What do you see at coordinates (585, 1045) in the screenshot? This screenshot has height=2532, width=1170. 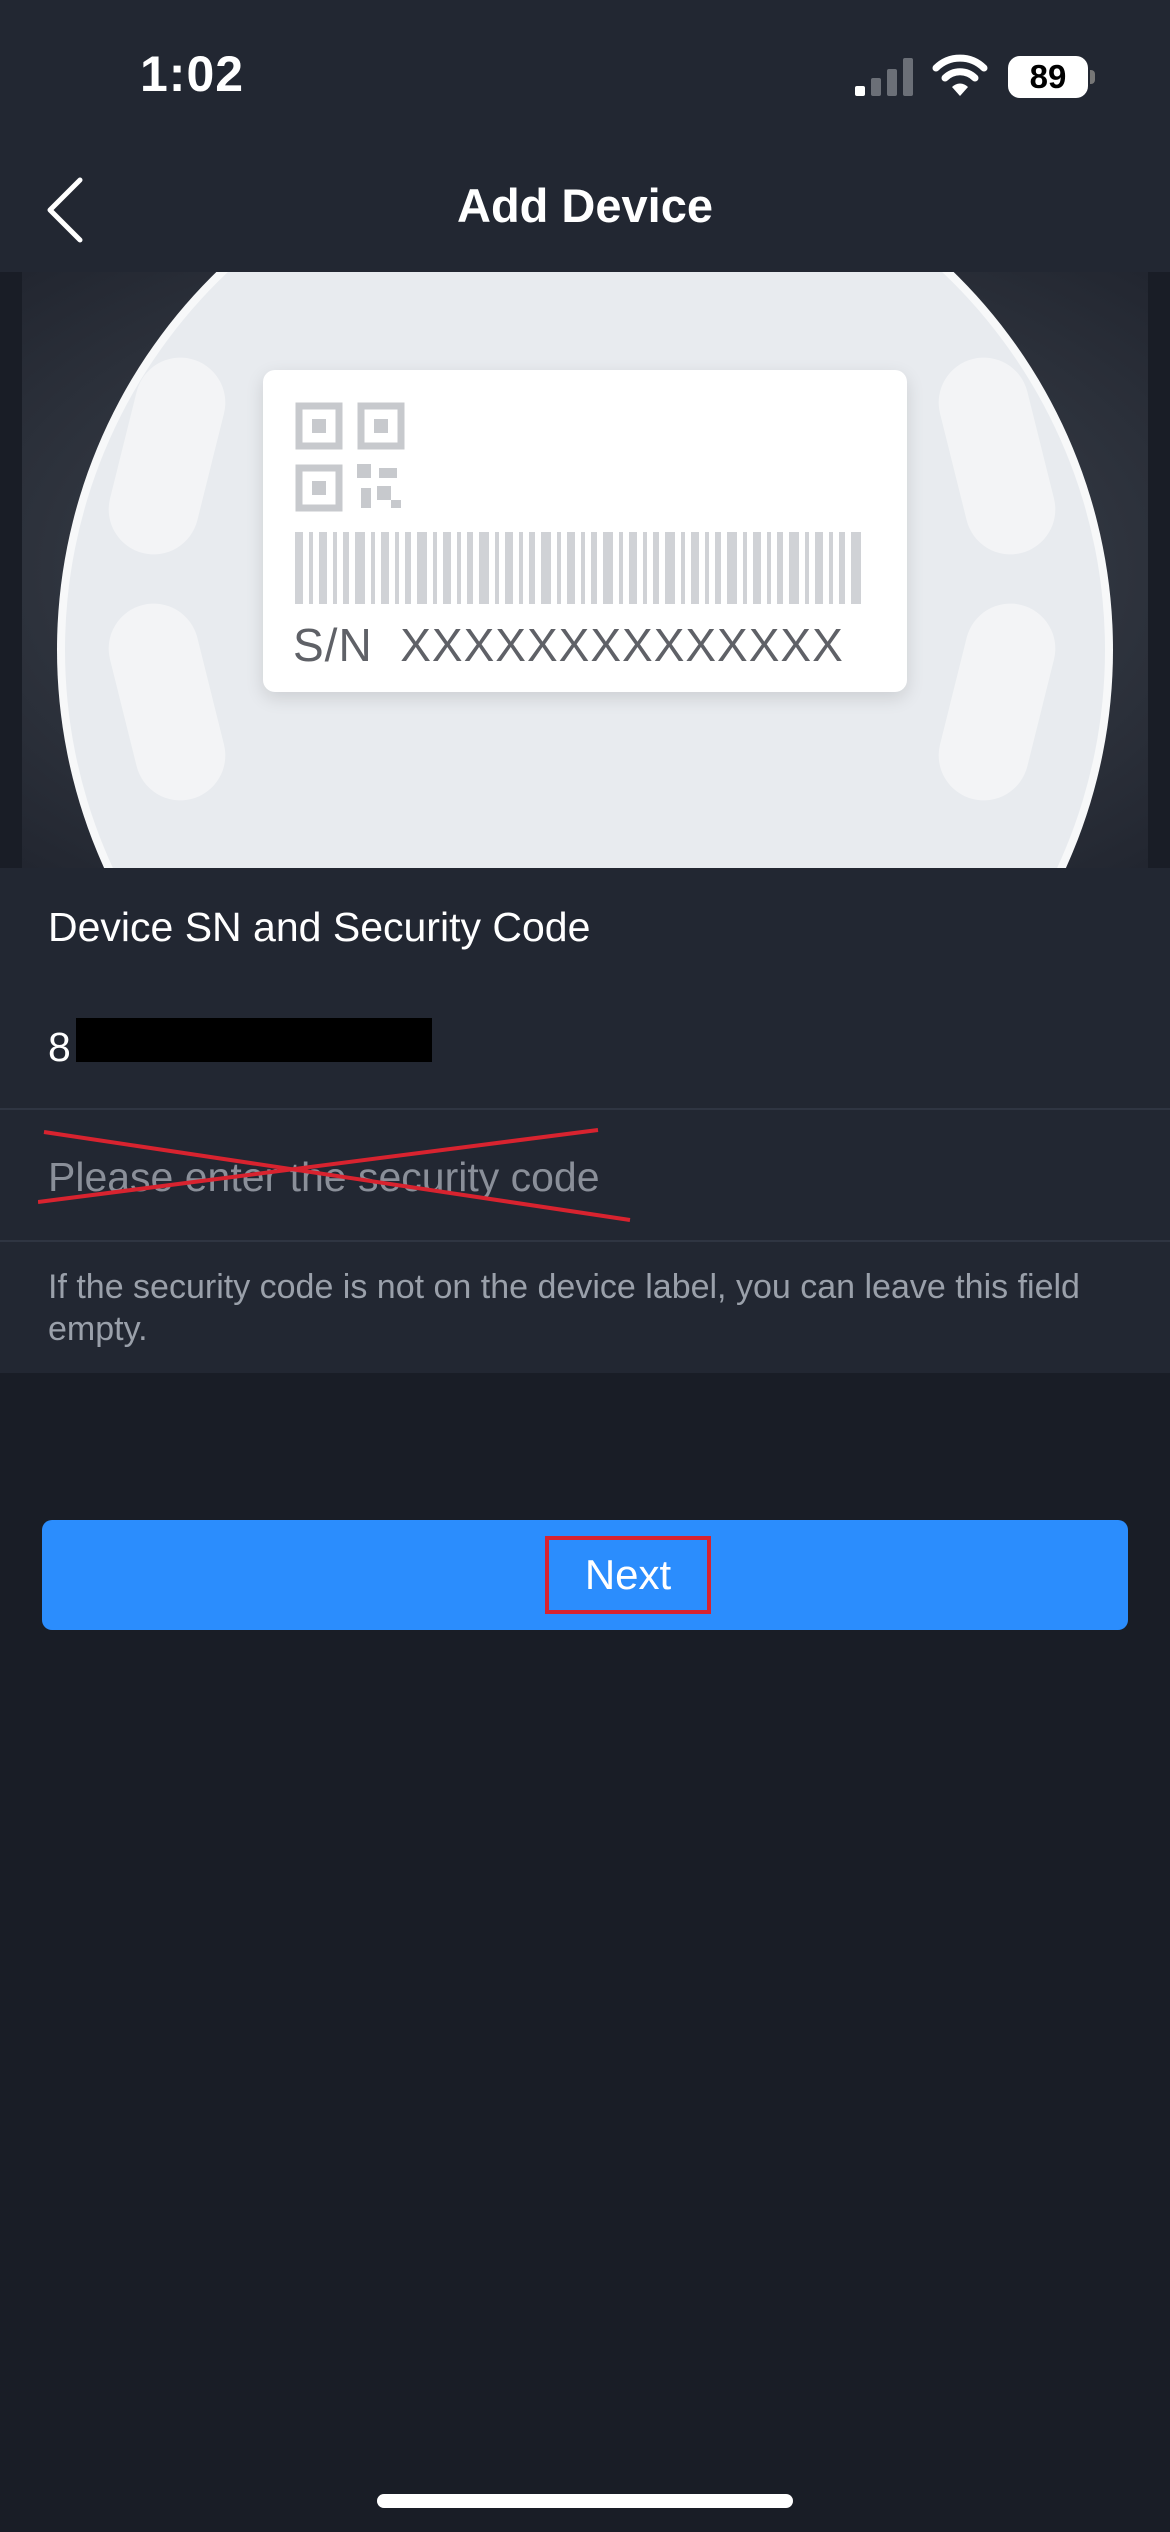 I see `sn-field-row: 8` at bounding box center [585, 1045].